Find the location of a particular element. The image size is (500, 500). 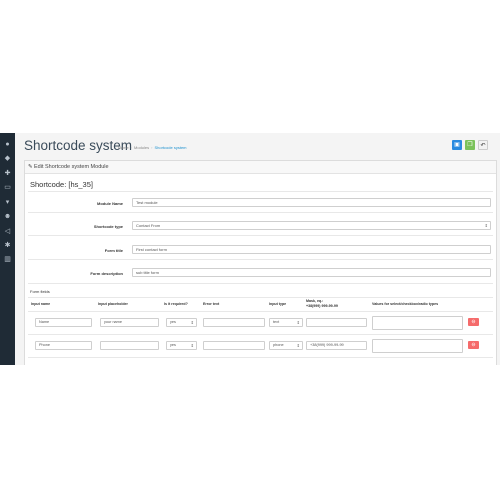

desktop-icon: ▭ is located at coordinates (7, 187).